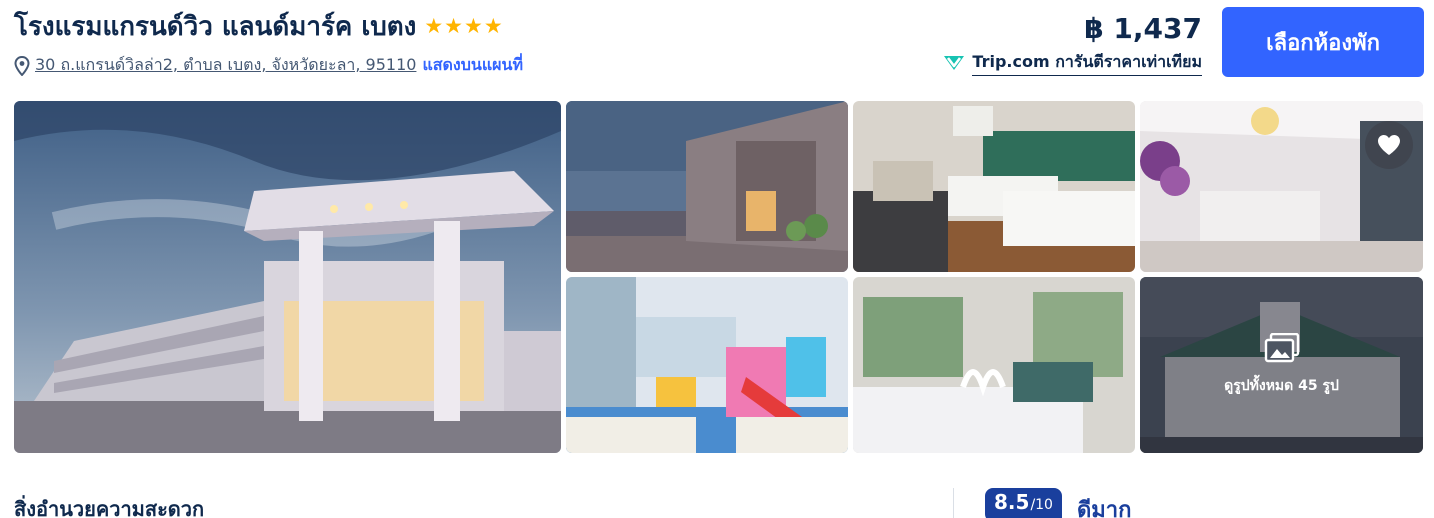 Image resolution: width=1434 pixels, height=518 pixels. Describe the element at coordinates (22, 65) in the screenshot. I see `map-pin-icon` at that location.